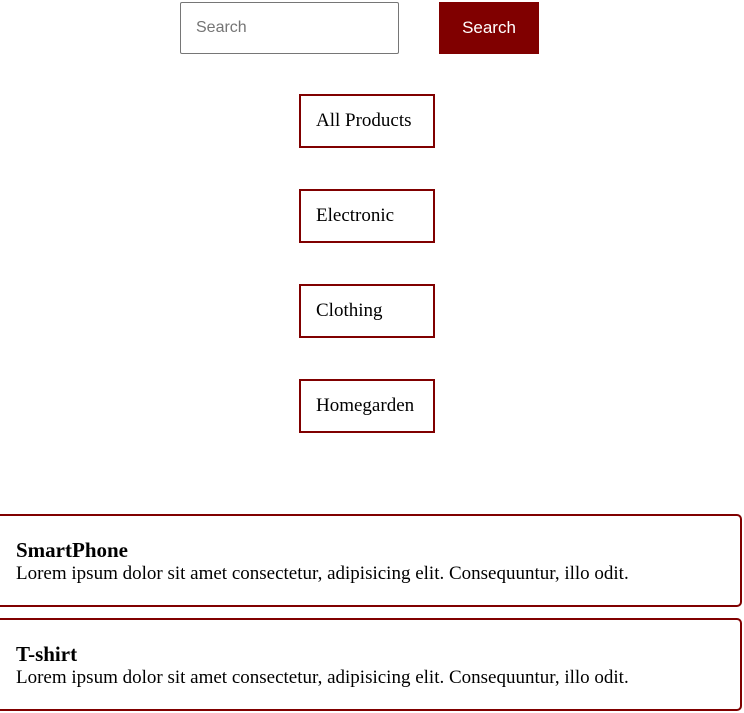 The width and height of the screenshot is (744, 713). Describe the element at coordinates (367, 216) in the screenshot. I see `filter-electronic-button: Electronic` at that location.